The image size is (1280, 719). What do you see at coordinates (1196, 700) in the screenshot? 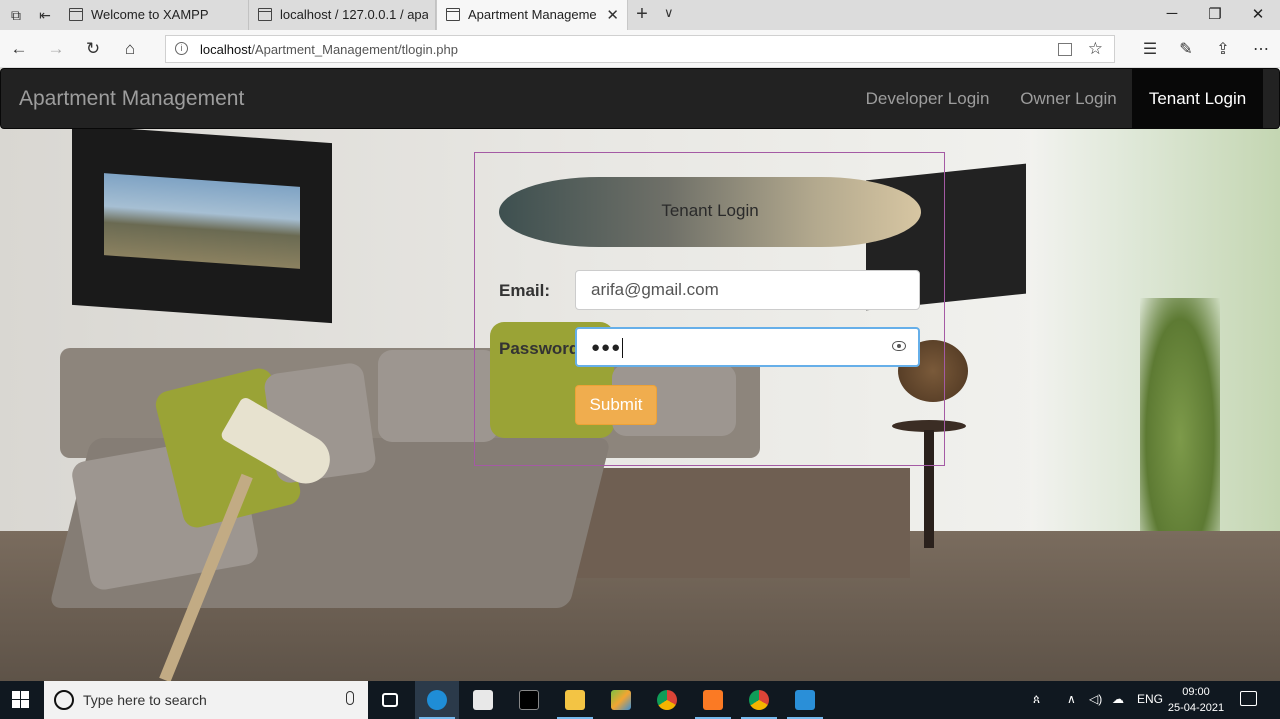
I see `clock: 09:00 25-04-2021` at bounding box center [1196, 700].